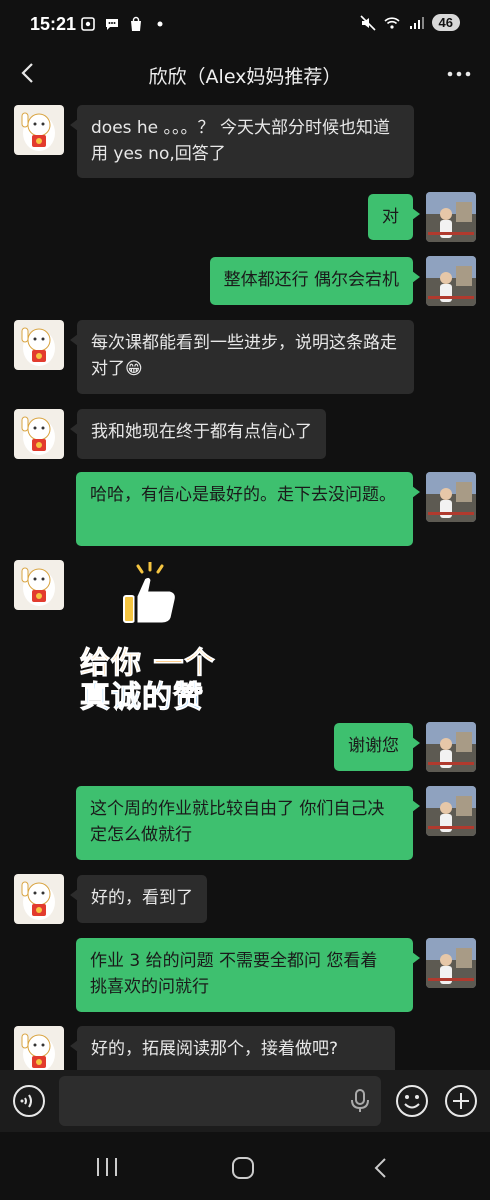  Describe the element at coordinates (242, 357) in the screenshot. I see `message-bubble-received: 每次课都能看到一些进步，说明这条路走对了😁` at that location.